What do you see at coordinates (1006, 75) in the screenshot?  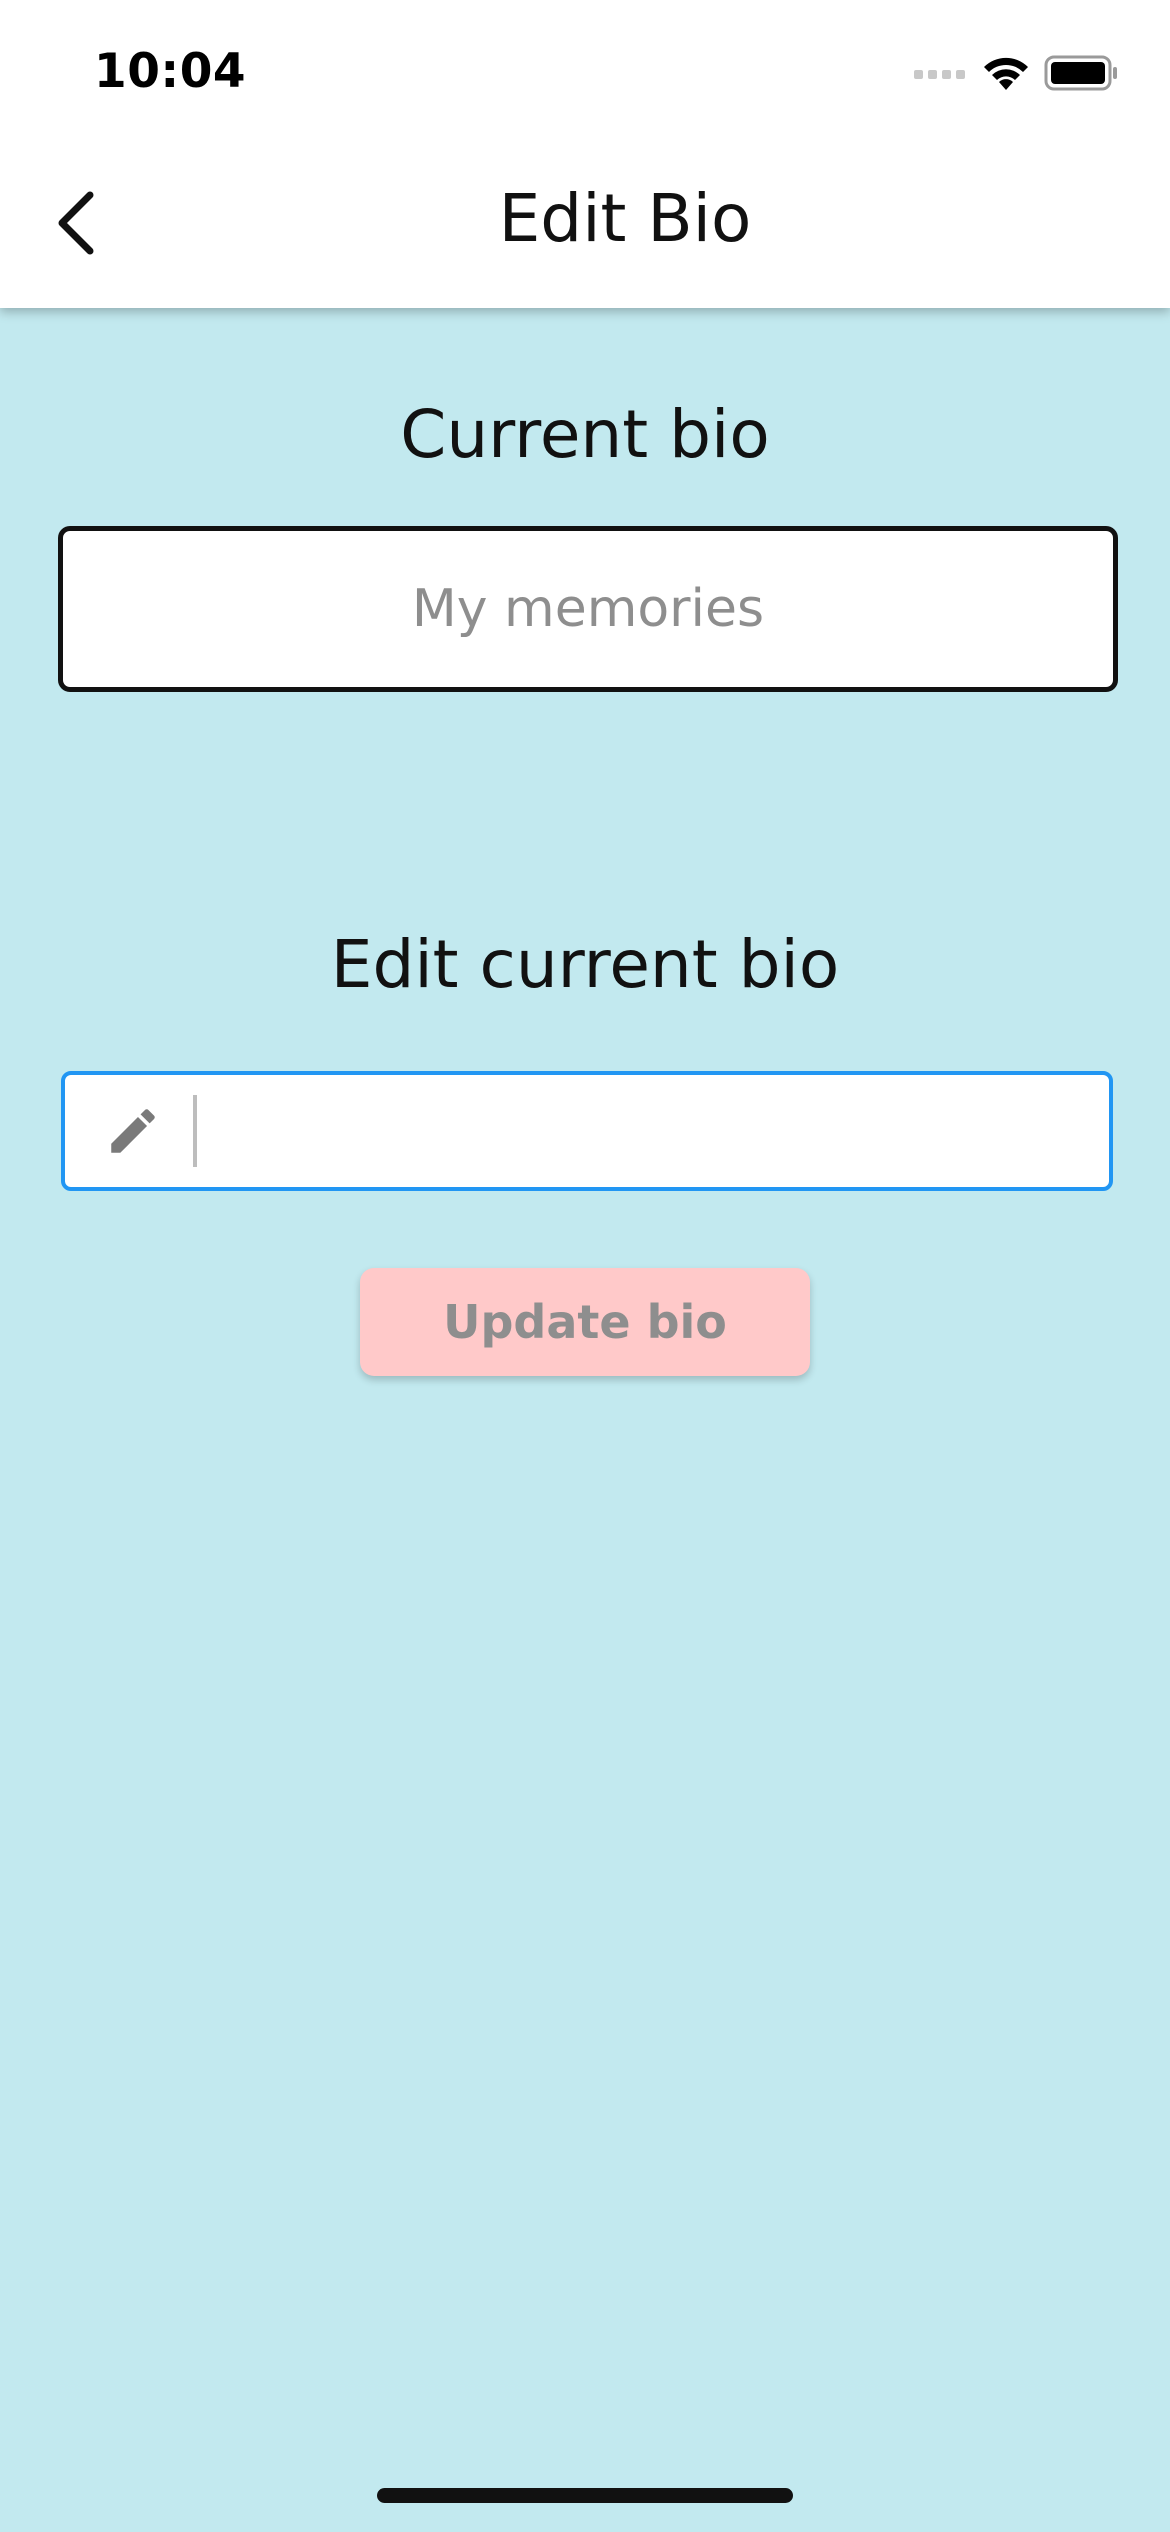 I see `wifi-icon` at bounding box center [1006, 75].